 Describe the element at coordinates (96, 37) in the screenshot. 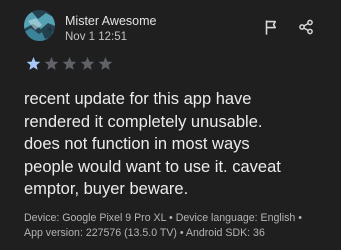

I see `review-date: Nov 1 12:51` at that location.